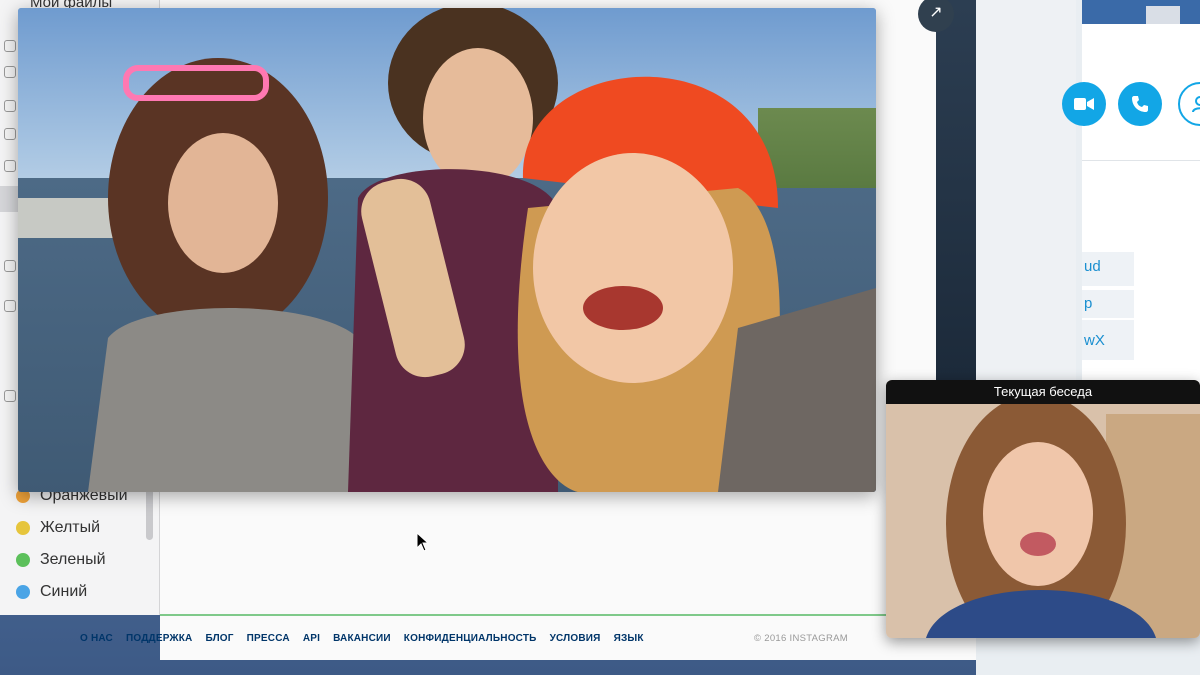 Image resolution: width=1200 pixels, height=675 pixels. I want to click on video-call-icon, so click(1084, 104).